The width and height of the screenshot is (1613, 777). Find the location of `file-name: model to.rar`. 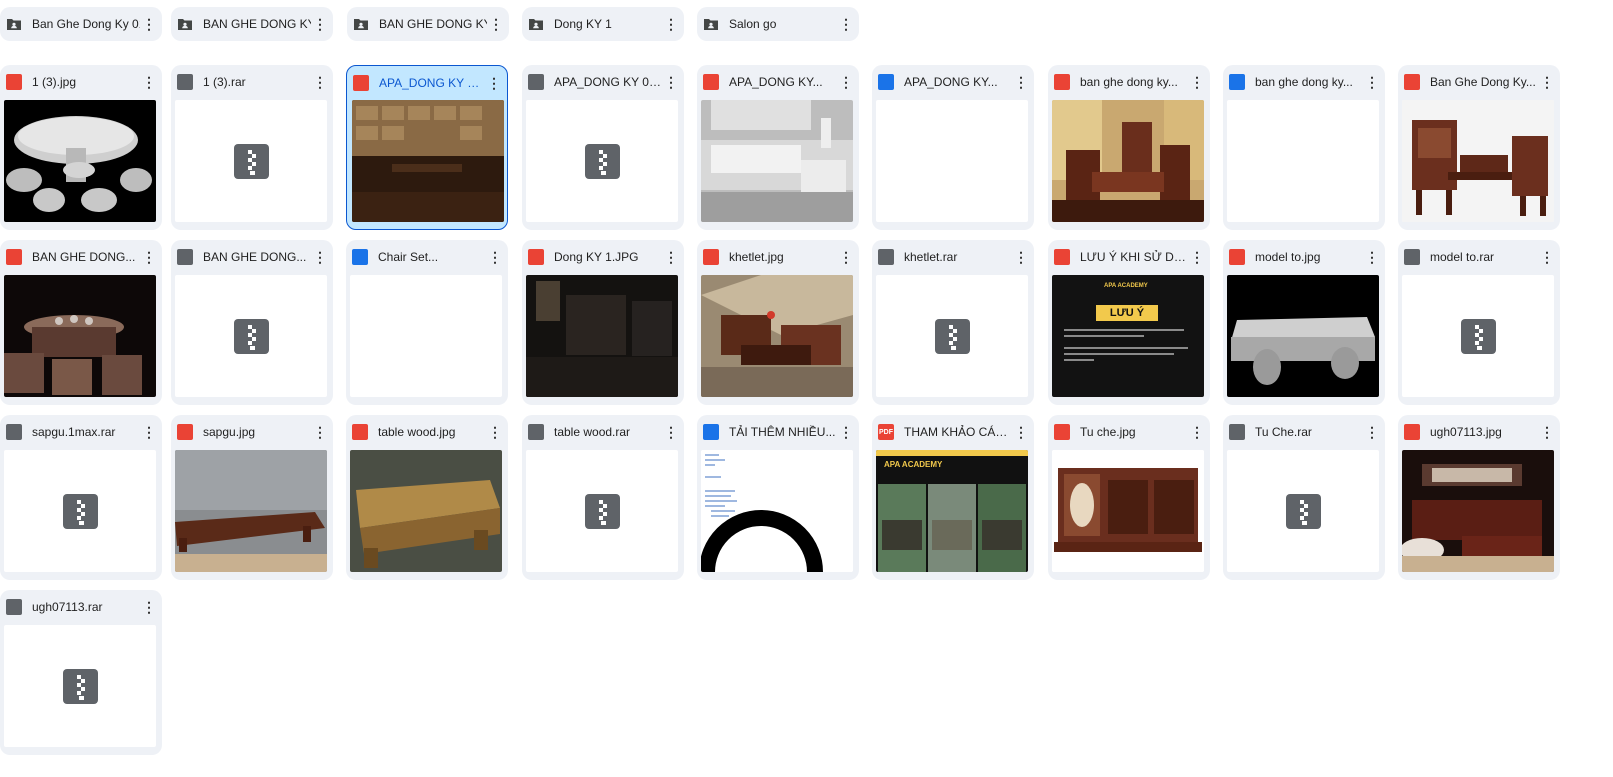

file-name: model to.rar is located at coordinates (1462, 257).